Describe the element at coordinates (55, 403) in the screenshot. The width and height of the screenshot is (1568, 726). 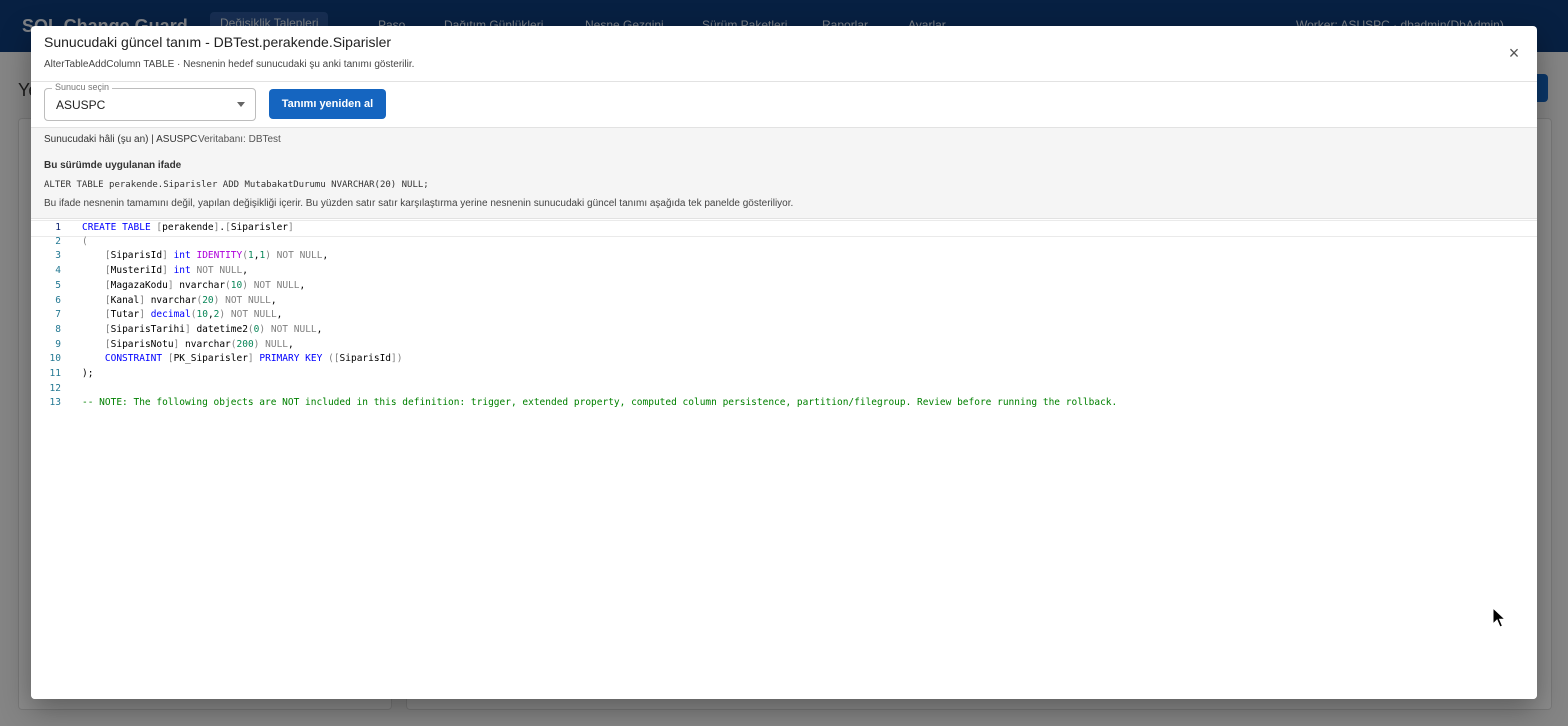
I see `line-number: 13` at that location.